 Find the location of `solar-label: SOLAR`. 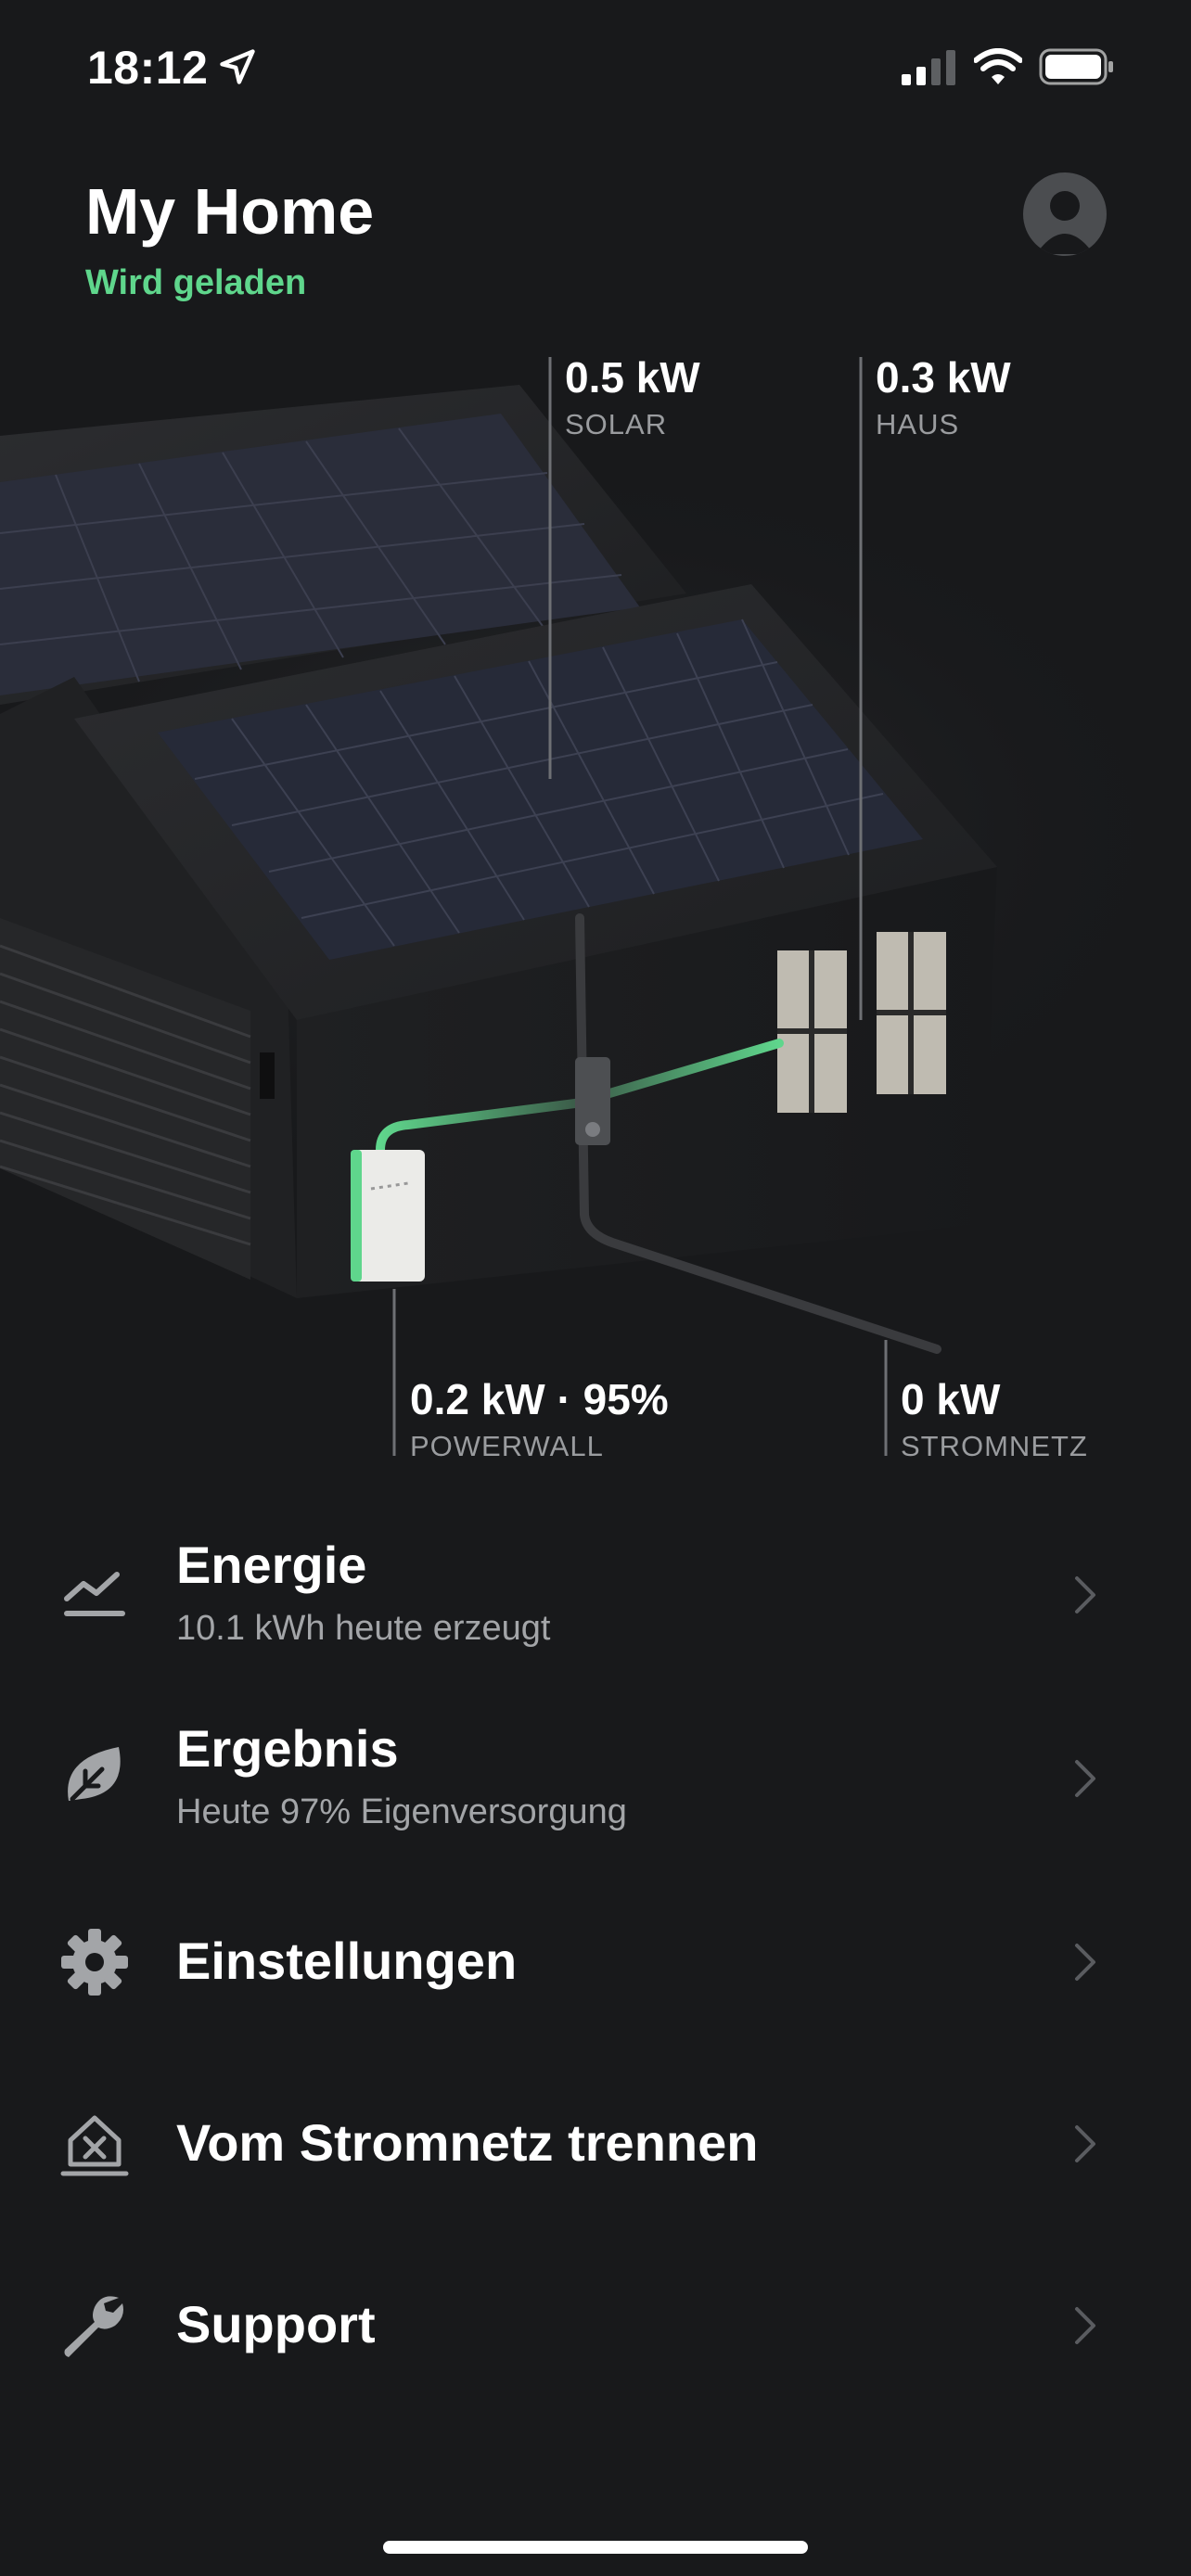

solar-label: SOLAR is located at coordinates (616, 424).